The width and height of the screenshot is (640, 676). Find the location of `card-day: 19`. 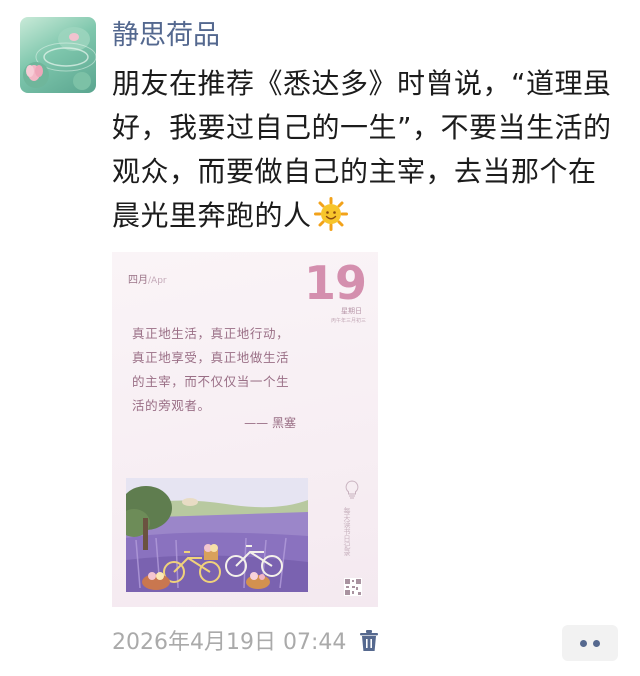

card-day: 19 is located at coordinates (335, 283).